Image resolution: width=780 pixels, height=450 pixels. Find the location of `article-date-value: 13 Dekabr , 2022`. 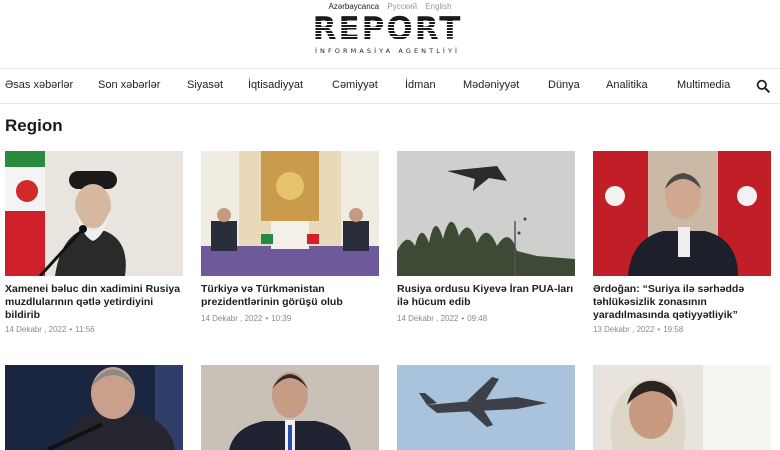

article-date-value: 13 Dekabr , 2022 is located at coordinates (624, 329).